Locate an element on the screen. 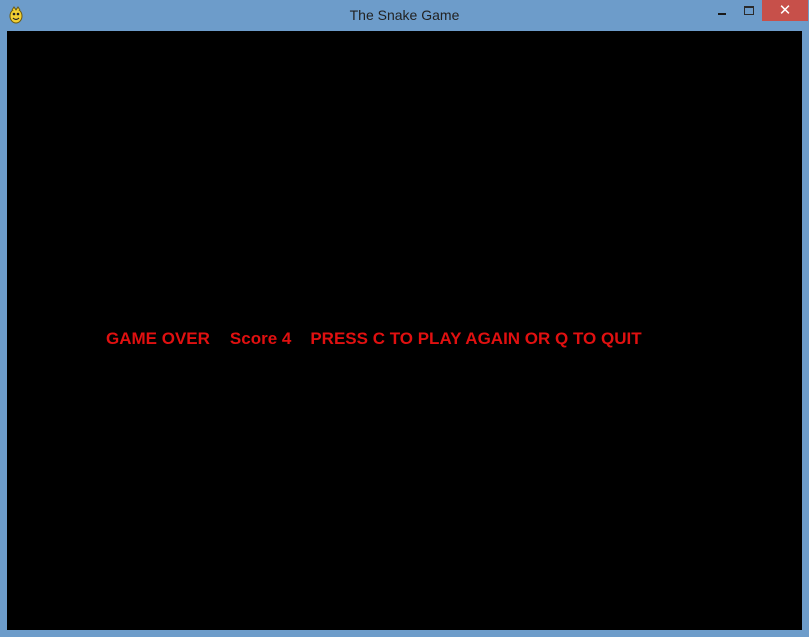 The image size is (809, 637). window-title: The Snake Game is located at coordinates (404, 15).